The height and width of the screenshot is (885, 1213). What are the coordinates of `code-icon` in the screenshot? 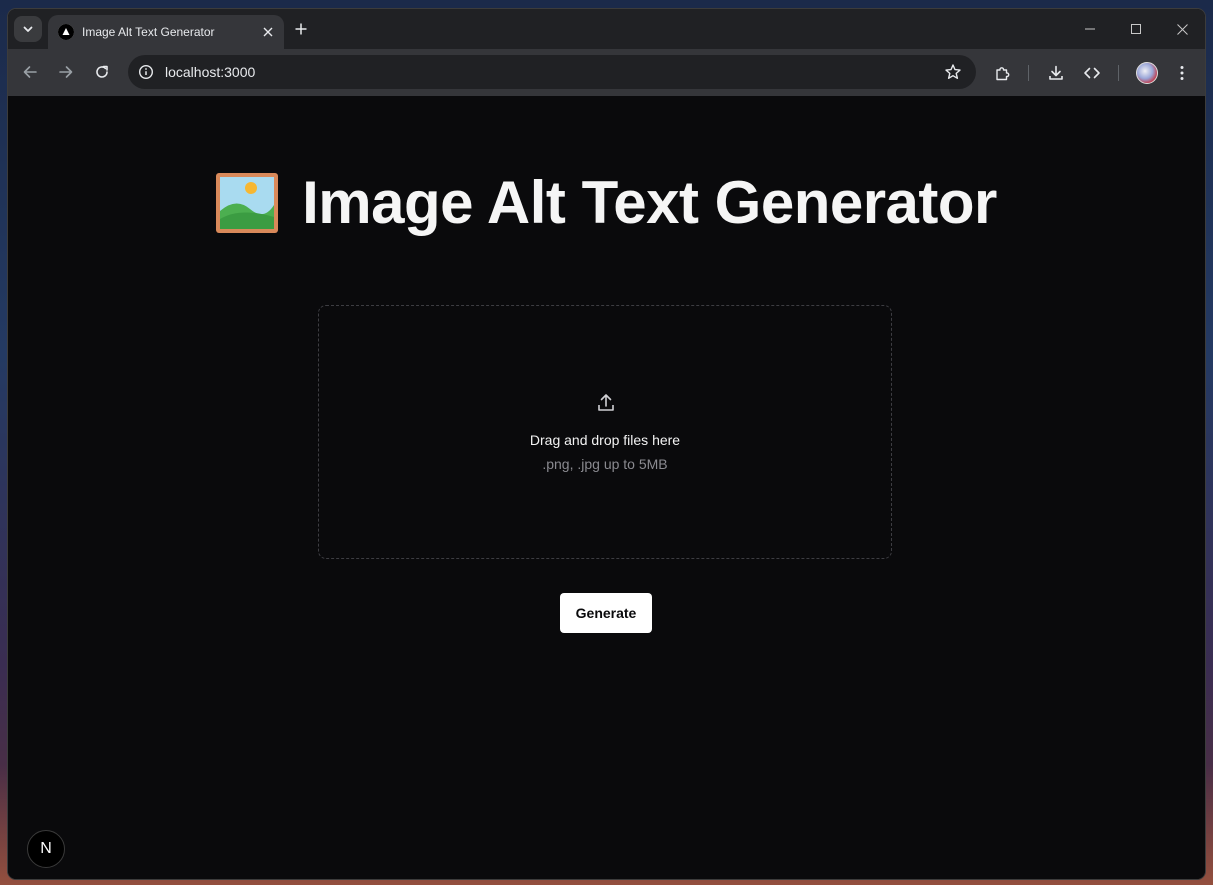 It's located at (1092, 73).